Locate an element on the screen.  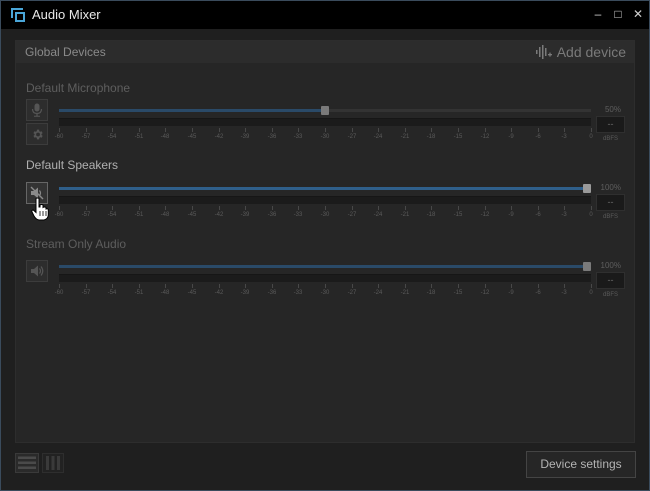
title-bar: Audio Mixer – □ ✕ is located at coordinates (325, 15).